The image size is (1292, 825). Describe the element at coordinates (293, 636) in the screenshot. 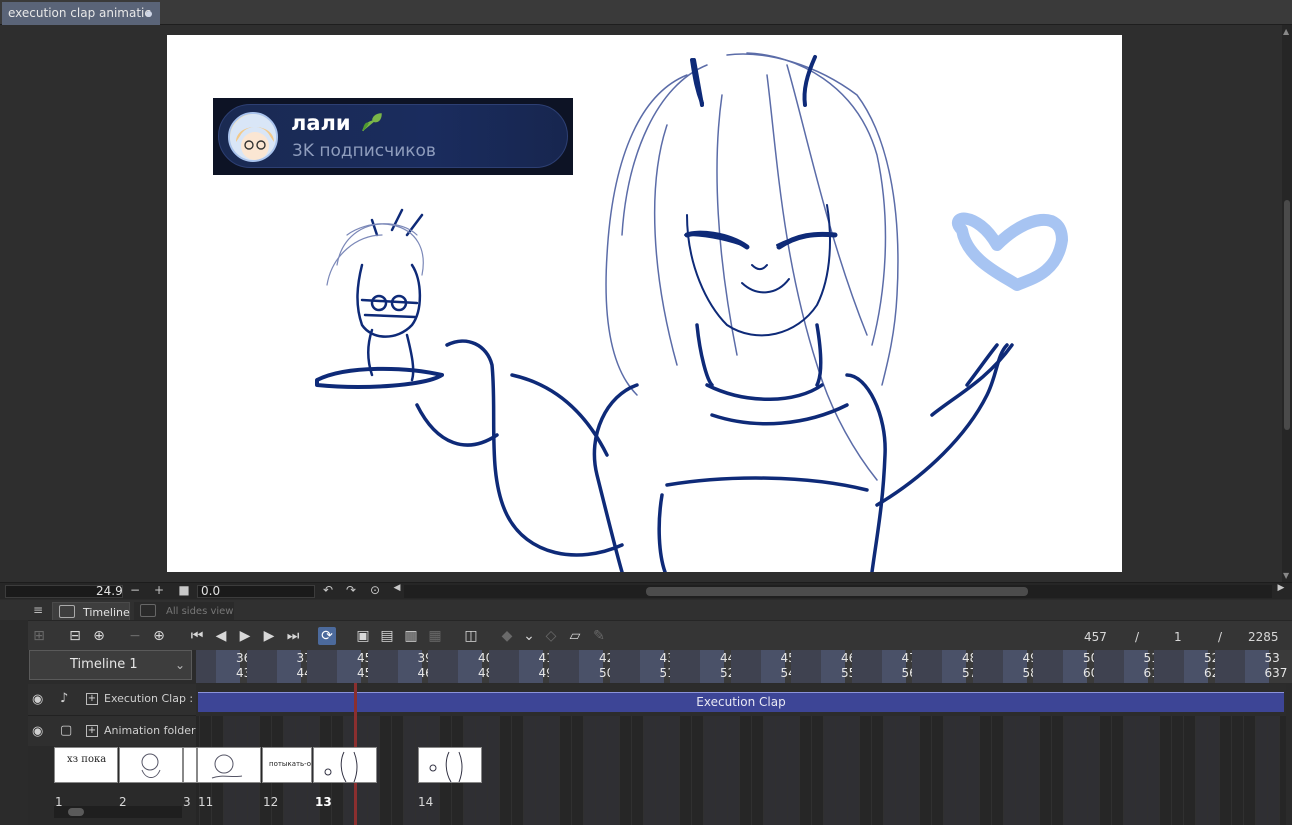

I see `last-frame-icon: ⏭` at that location.